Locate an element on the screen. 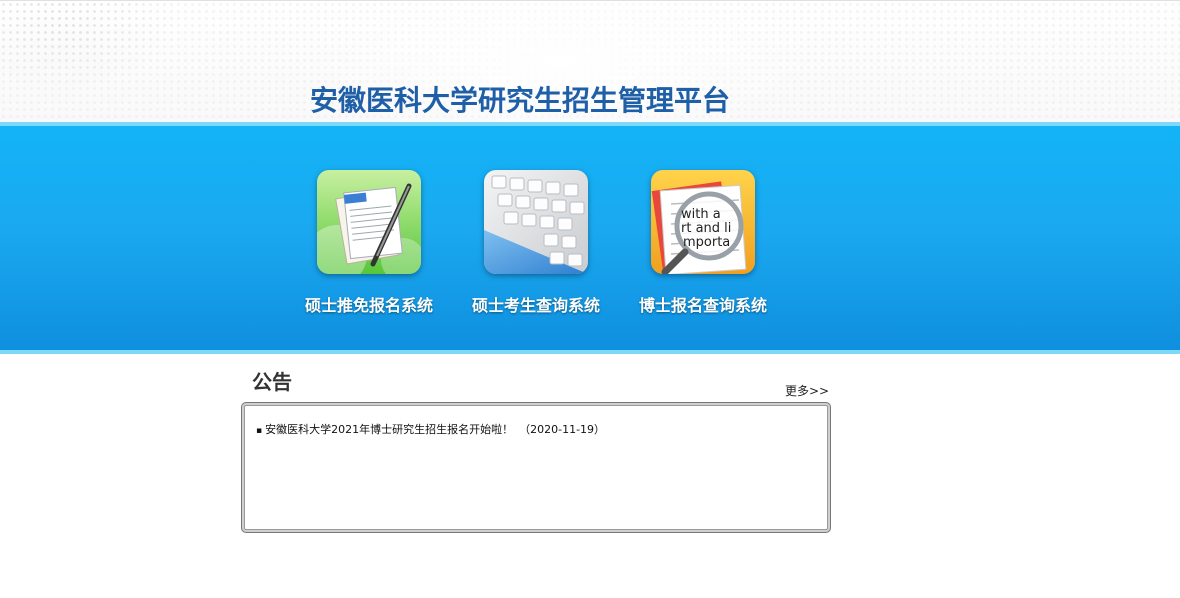  document-pen-icon is located at coordinates (369, 222).